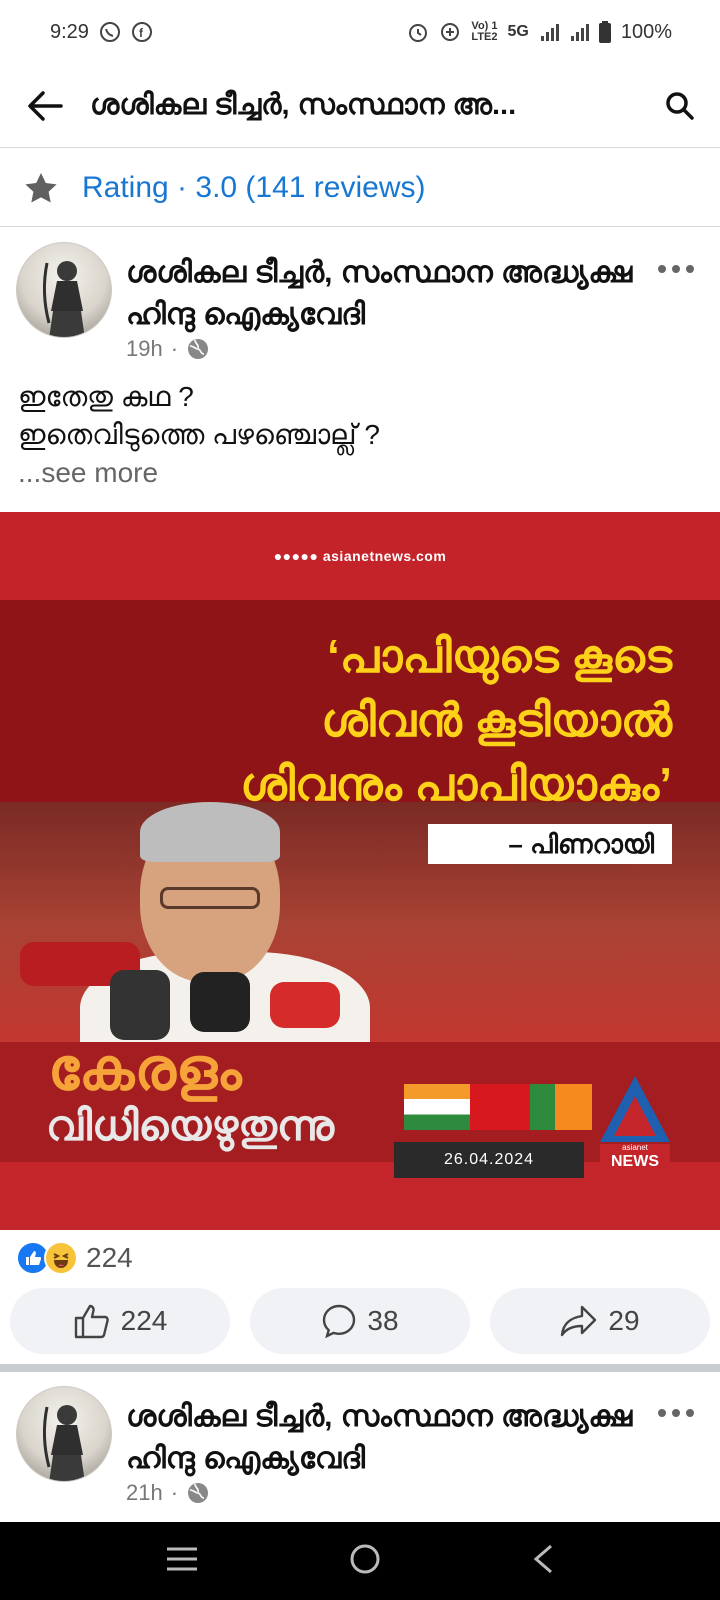 This screenshot has height=1600, width=720. I want to click on status-bar: 9:29 f Vo) 1 LTE2 5G 100%, so click(360, 32).